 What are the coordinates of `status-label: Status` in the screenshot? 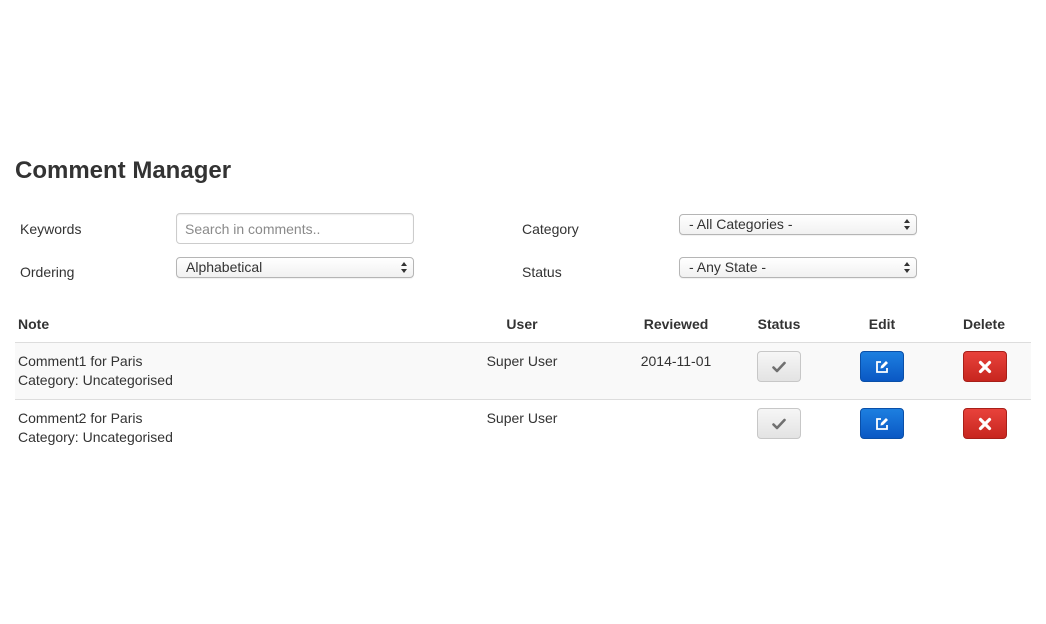 It's located at (542, 272).